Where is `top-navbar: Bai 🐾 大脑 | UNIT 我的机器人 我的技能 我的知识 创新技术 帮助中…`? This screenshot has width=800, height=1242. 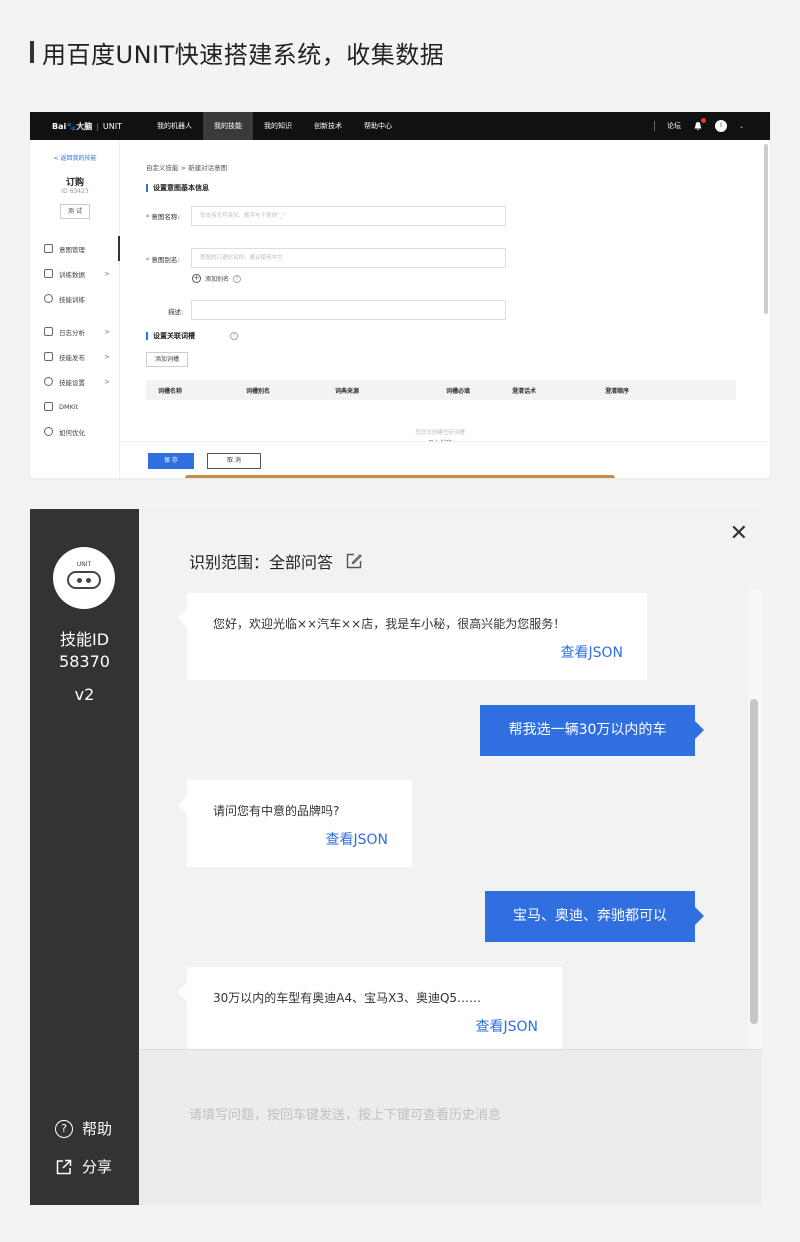
top-navbar: Bai 🐾 大脑 | UNIT 我的机器人 我的技能 我的知识 创新技术 帮助中… is located at coordinates (400, 126).